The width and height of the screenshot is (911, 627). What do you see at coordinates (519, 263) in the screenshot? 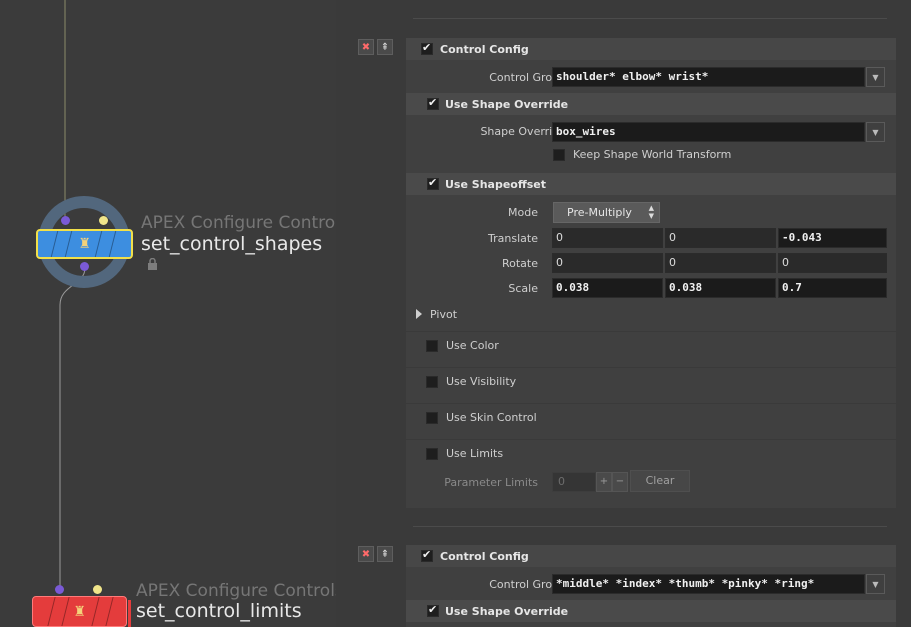
I see `rotate-label: Rotate` at bounding box center [519, 263].